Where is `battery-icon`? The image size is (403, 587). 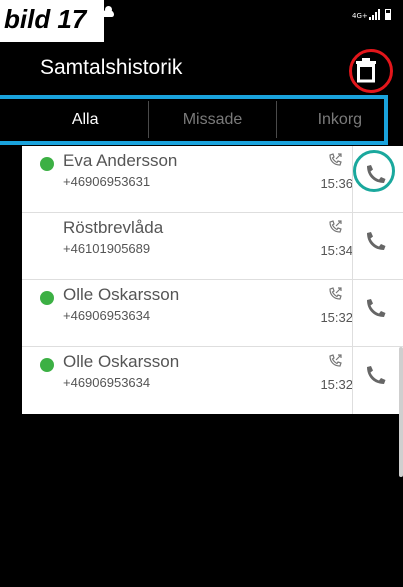 battery-icon is located at coordinates (388, 14).